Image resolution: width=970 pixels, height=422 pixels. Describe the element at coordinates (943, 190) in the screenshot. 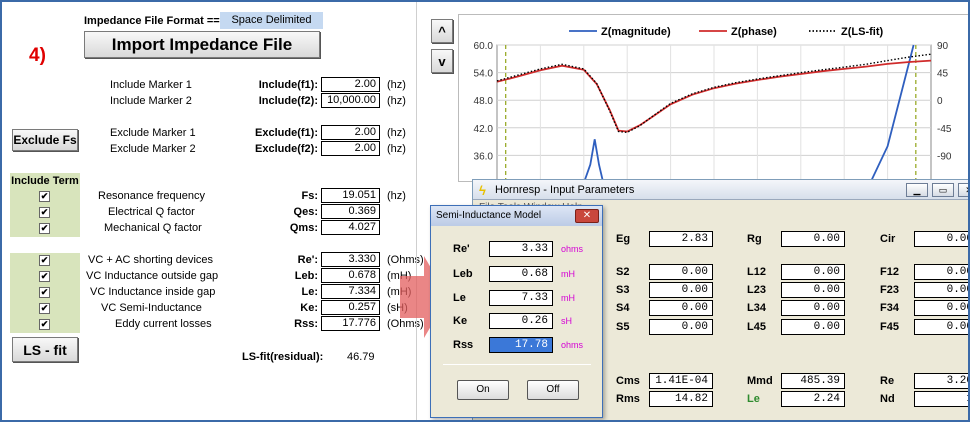

I see `maximize-button: ▭` at that location.